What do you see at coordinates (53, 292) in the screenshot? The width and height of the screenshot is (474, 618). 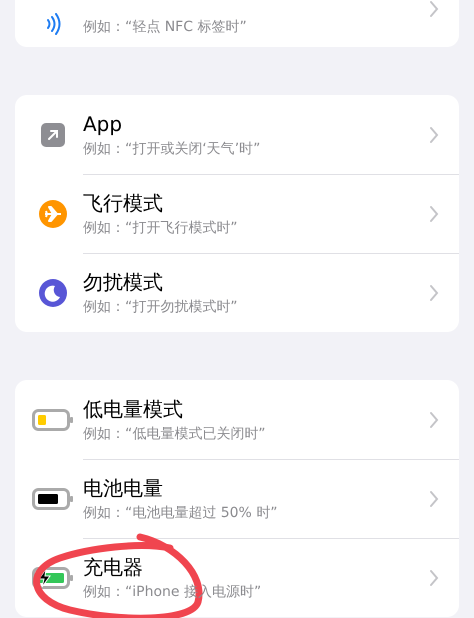 I see `moon-icon` at bounding box center [53, 292].